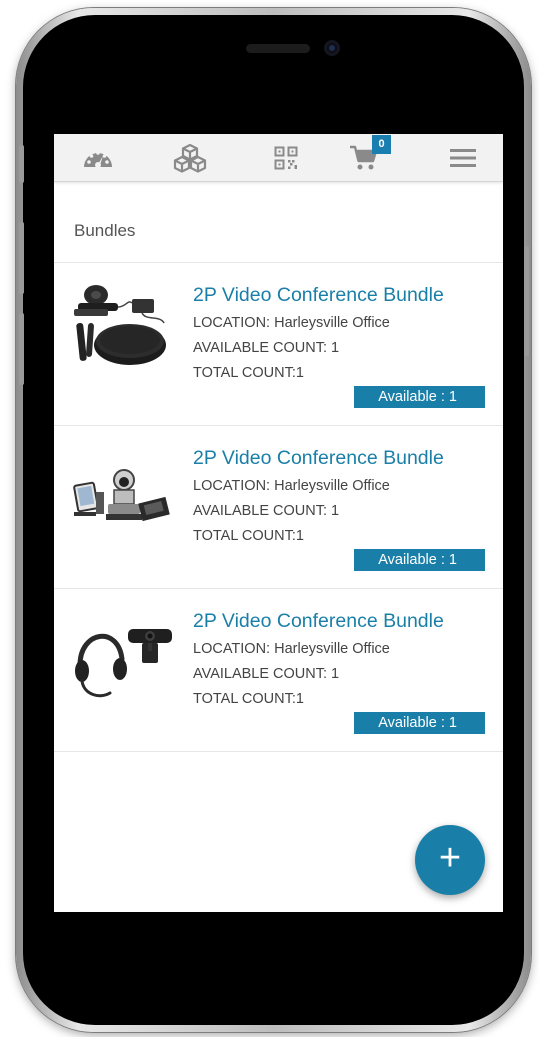  I want to click on dashboard-gauge-icon, so click(98, 158).